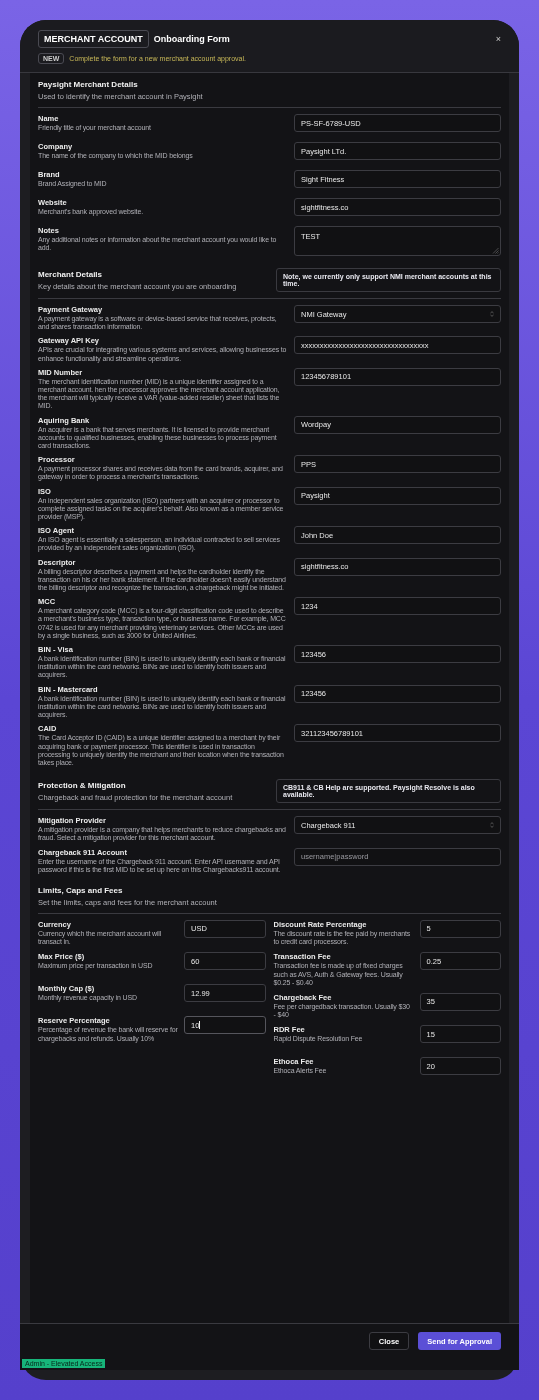 This screenshot has width=539, height=1400. Describe the element at coordinates (82, 785) in the screenshot. I see `section-title: Protection & Mitigation` at that location.